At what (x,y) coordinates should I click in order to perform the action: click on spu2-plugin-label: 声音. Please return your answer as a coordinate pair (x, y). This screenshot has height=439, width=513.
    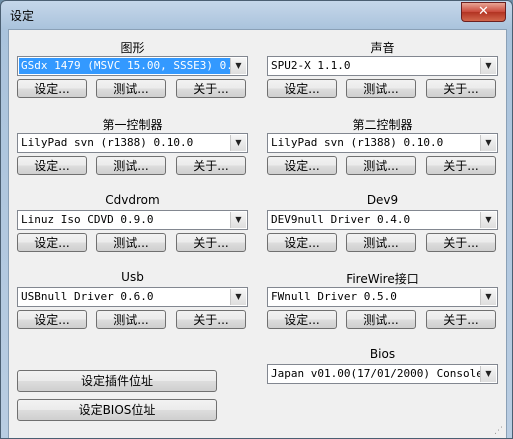
    Looking at the image, I should click on (382, 48).